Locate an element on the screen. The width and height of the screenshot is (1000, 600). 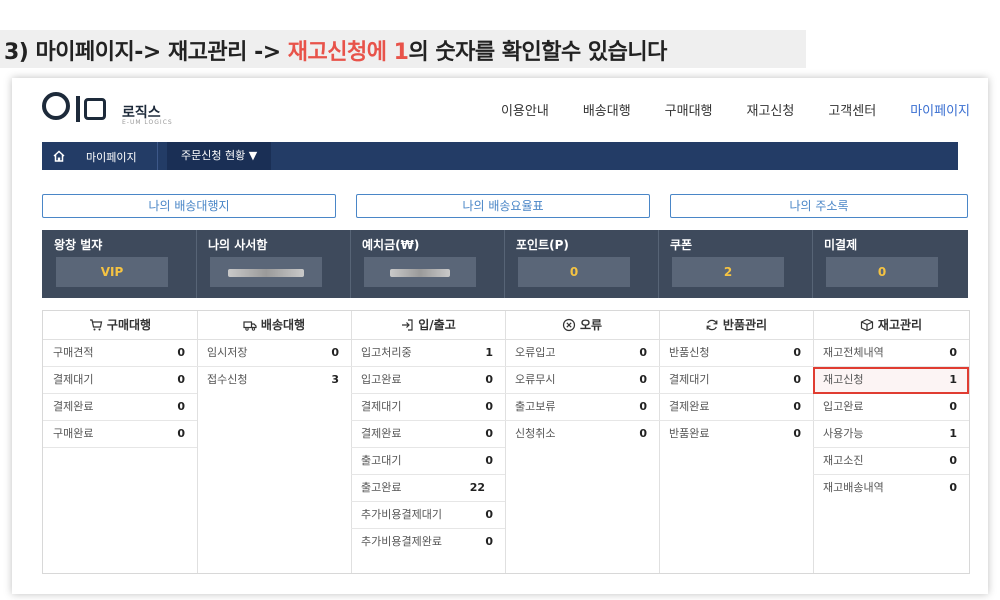
status-row: 반품신청 0 is located at coordinates (736, 353).